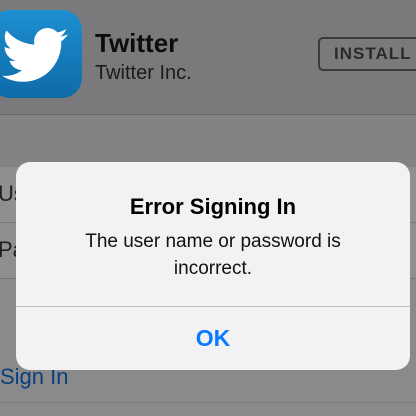  Describe the element at coordinates (213, 255) in the screenshot. I see `alert-message: The user name or password is incorrect.` at that location.